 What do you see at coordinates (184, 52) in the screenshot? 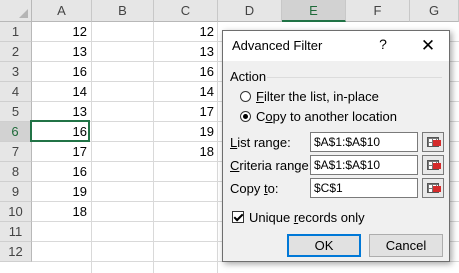
I see `cell-c2: 13` at bounding box center [184, 52].